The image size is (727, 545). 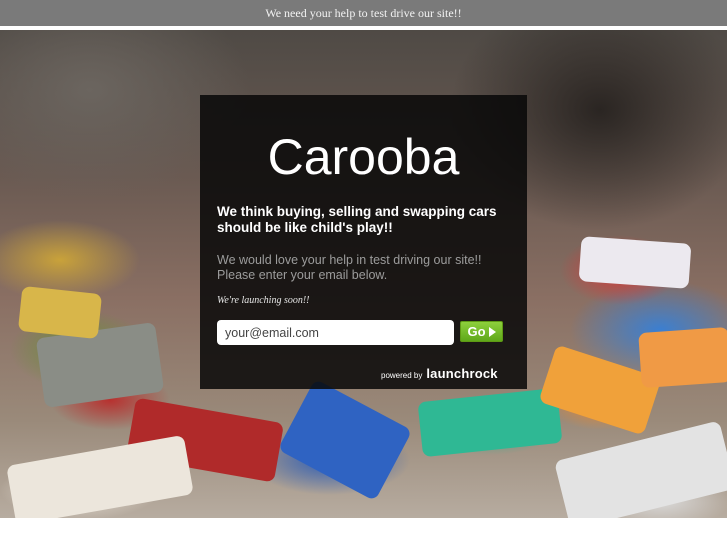 What do you see at coordinates (363, 157) in the screenshot?
I see `brand-title: Carooba` at bounding box center [363, 157].